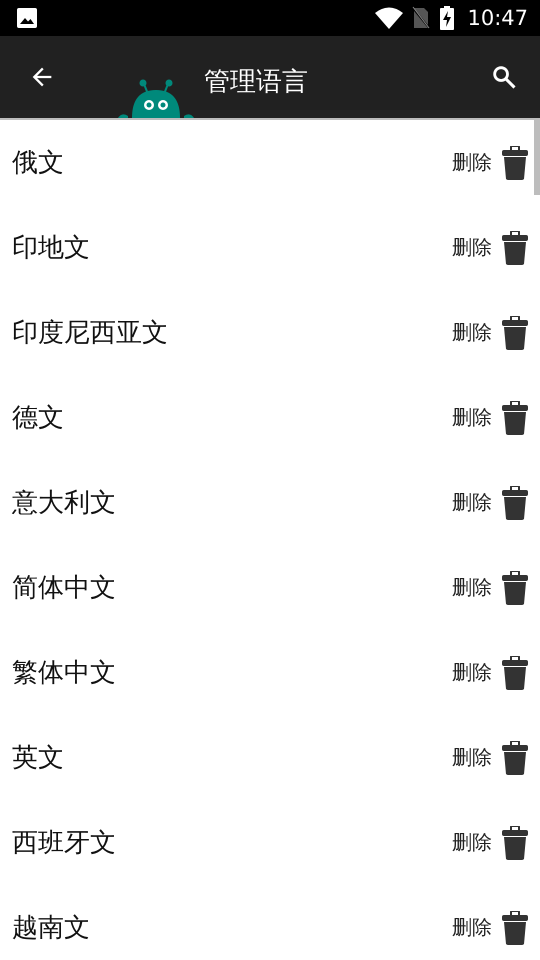 This screenshot has width=540, height=960. What do you see at coordinates (64, 588) in the screenshot?
I see `language-name: 简体中文` at bounding box center [64, 588].